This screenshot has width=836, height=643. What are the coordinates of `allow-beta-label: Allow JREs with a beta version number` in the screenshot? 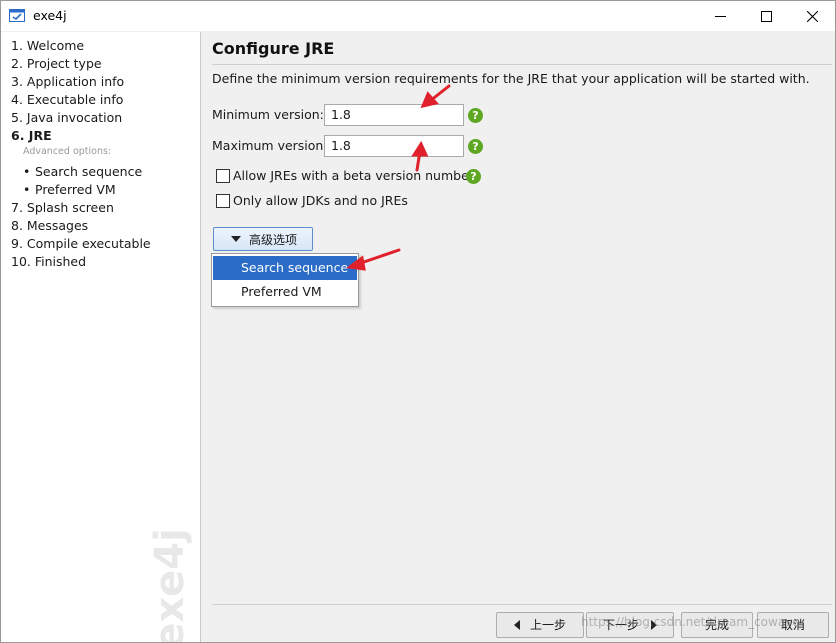 It's located at (353, 175).